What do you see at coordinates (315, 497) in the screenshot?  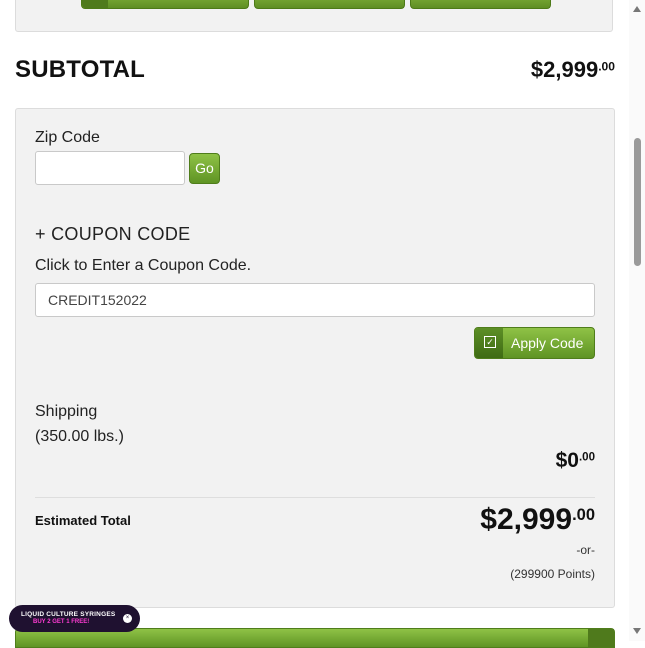 I see `divider` at bounding box center [315, 497].